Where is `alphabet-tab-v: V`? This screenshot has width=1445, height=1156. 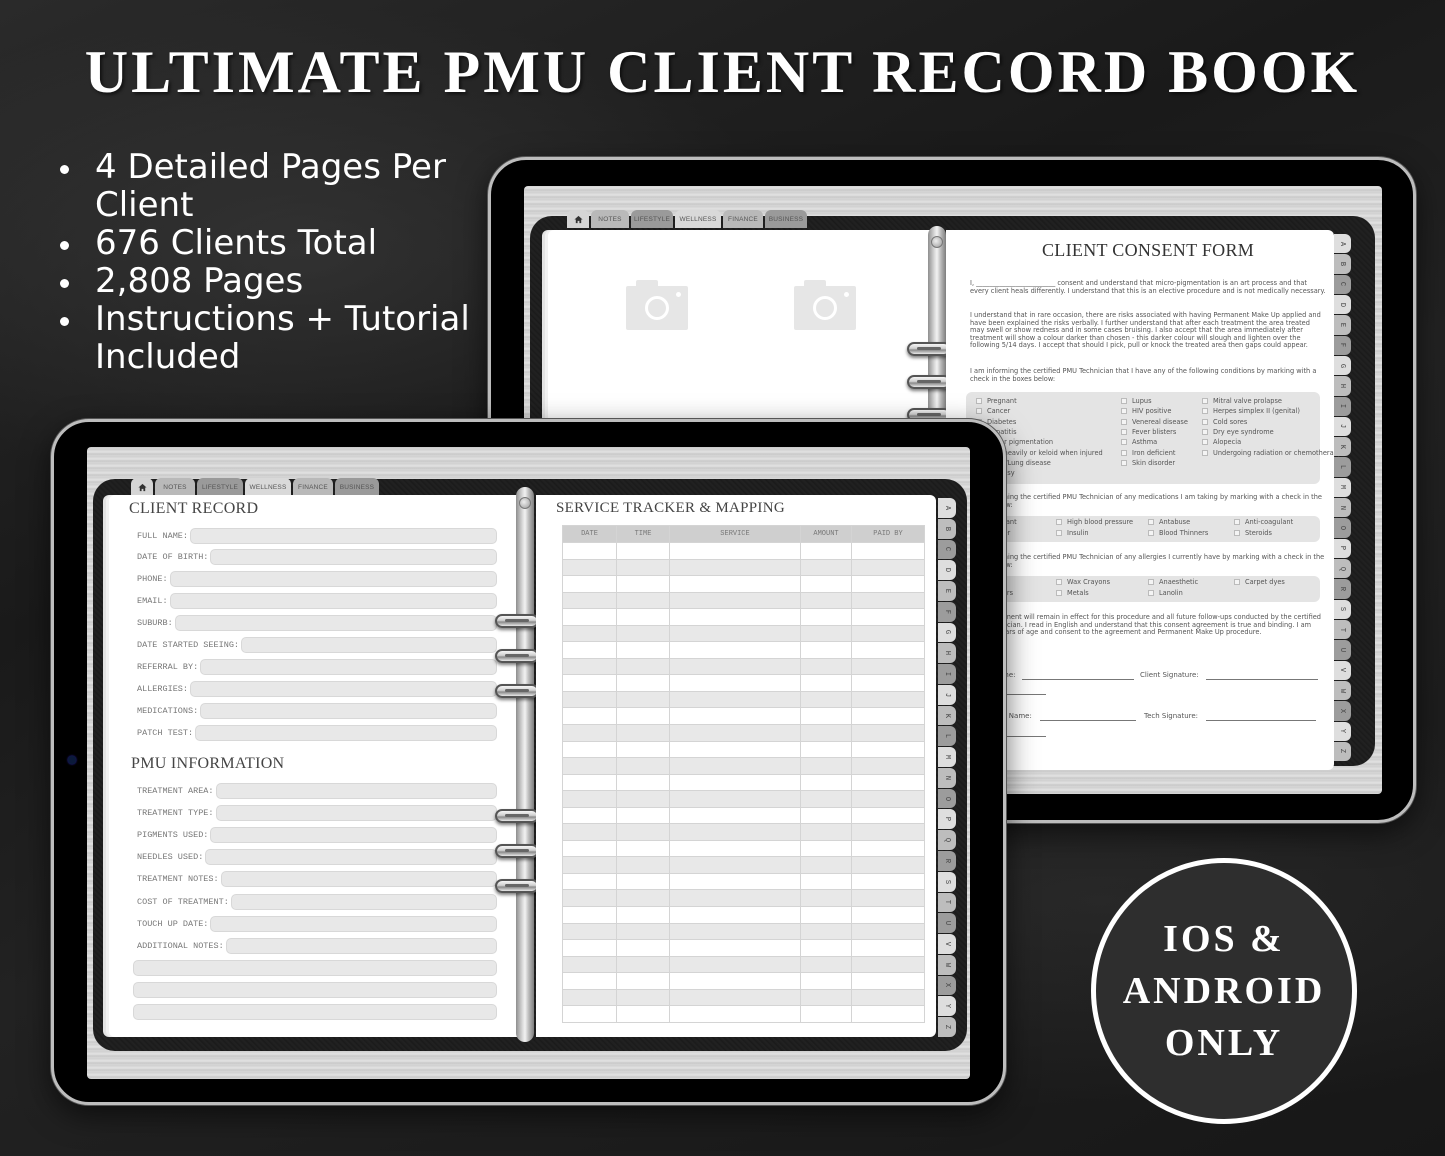
alphabet-tab-v: V is located at coordinates (1342, 670).